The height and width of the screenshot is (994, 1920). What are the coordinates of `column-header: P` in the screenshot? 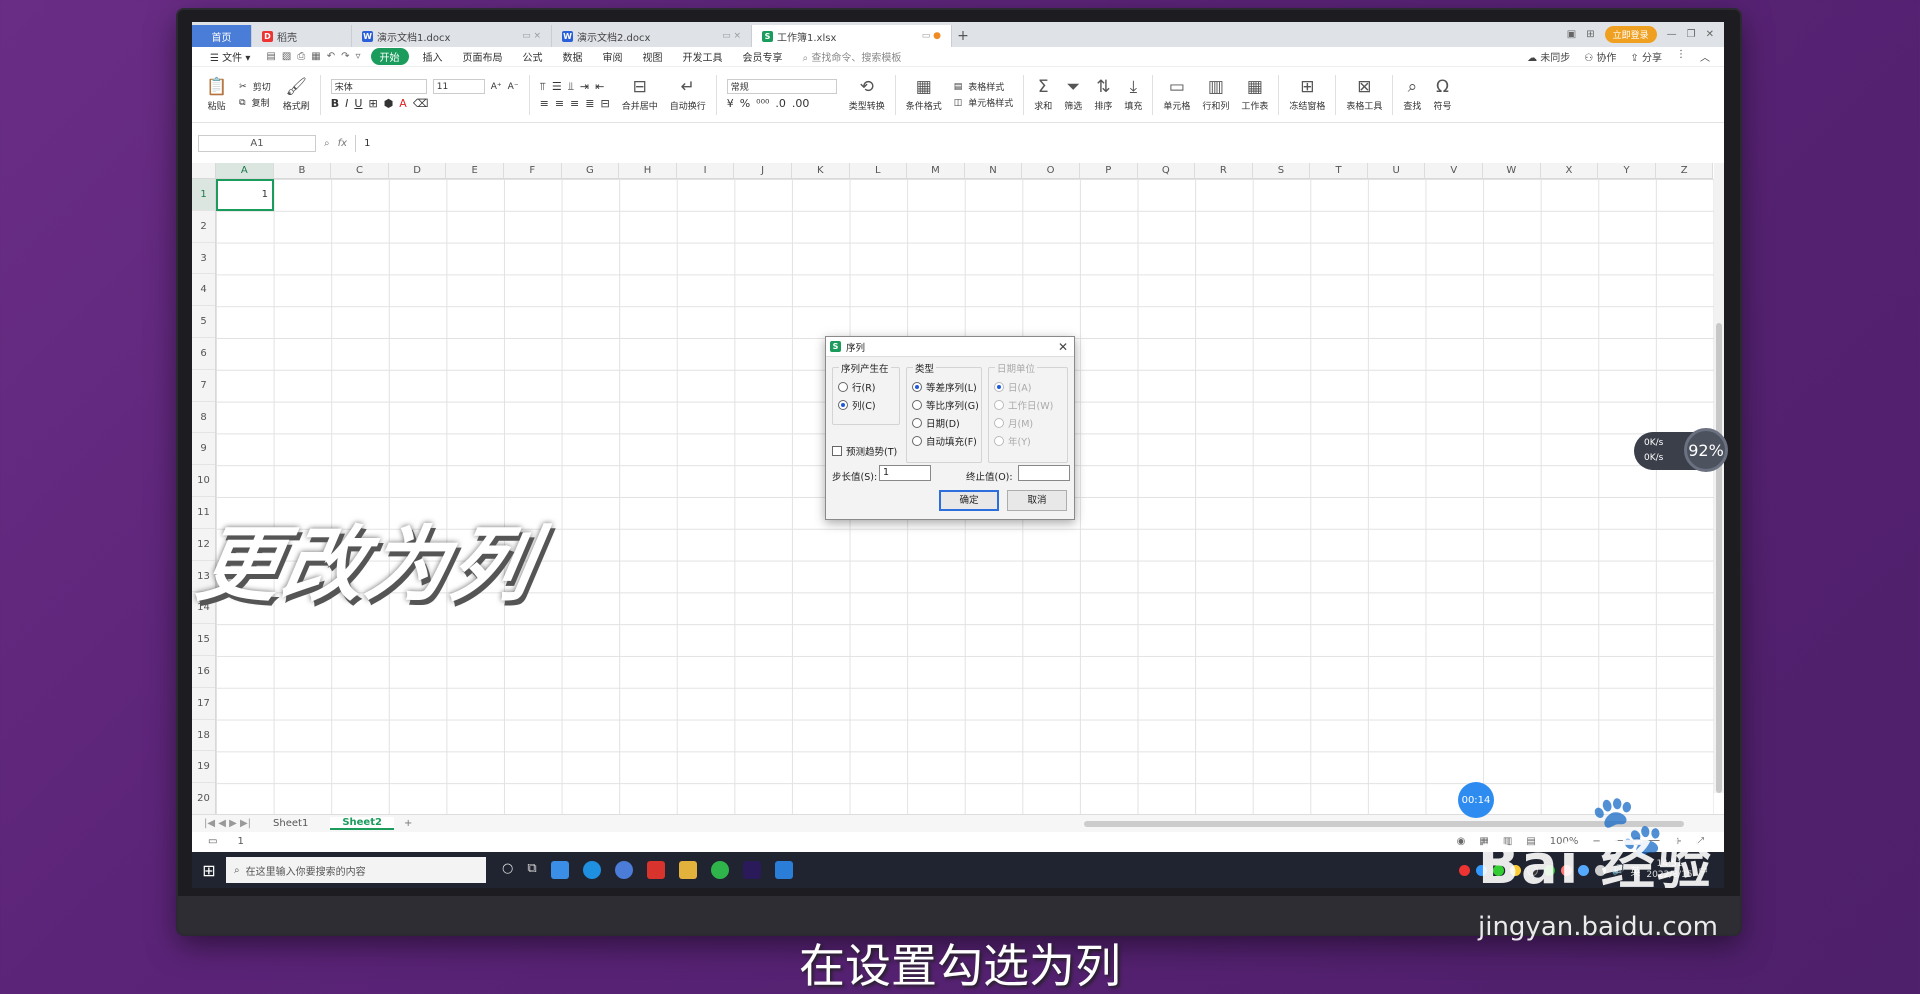 It's located at (1109, 170).